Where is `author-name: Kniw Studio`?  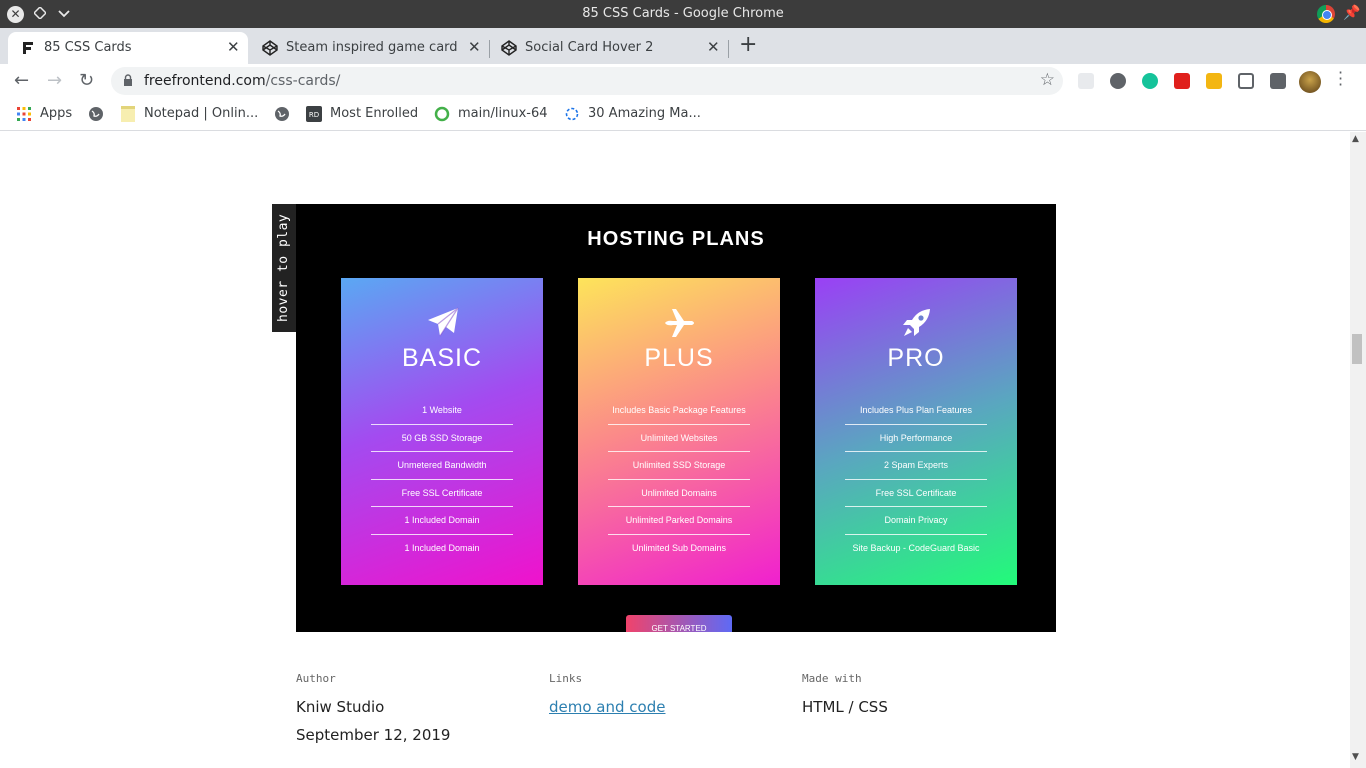
author-name: Kniw Studio is located at coordinates (340, 707).